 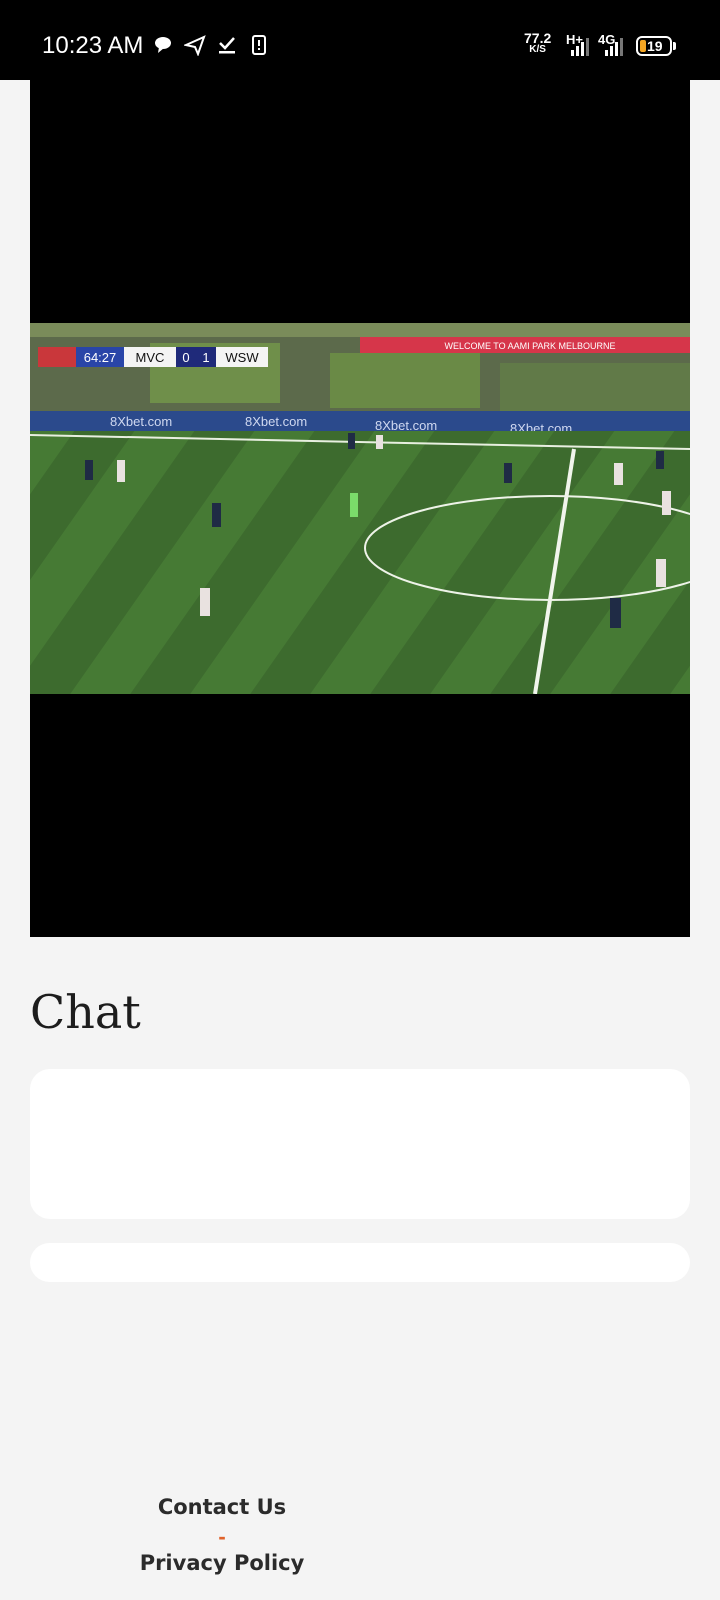 I want to click on chat-messages-panel, so click(x=360, y=1144).